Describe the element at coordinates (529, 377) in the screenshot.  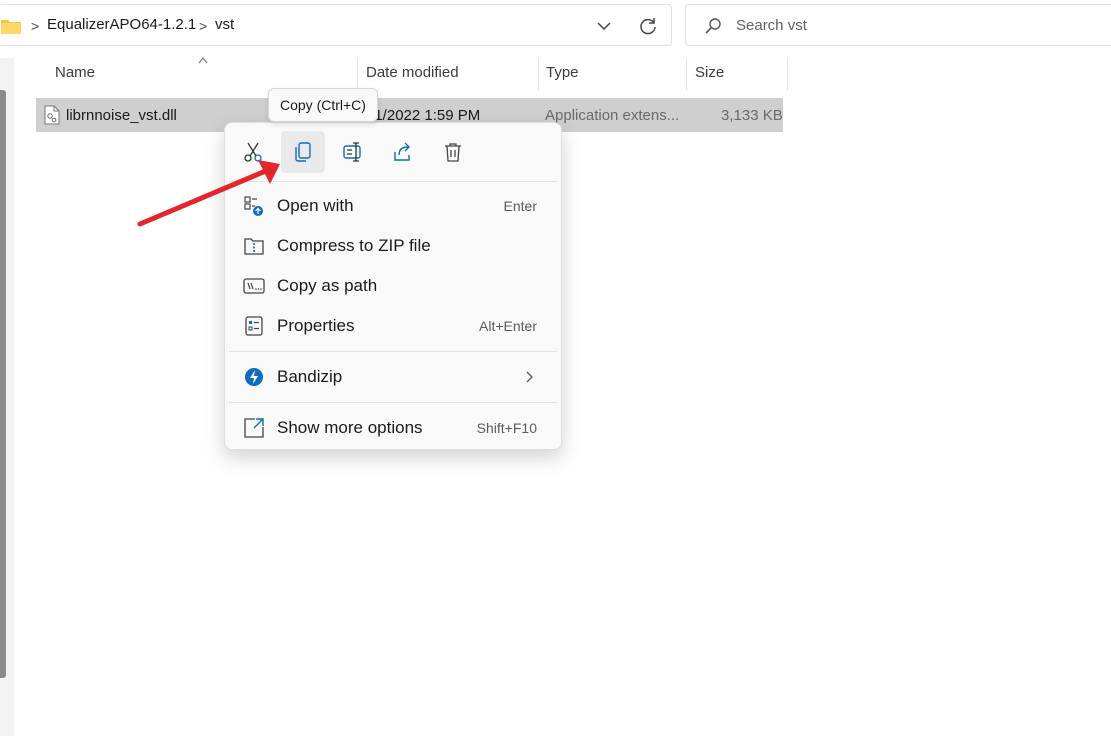
I see `chevron-right-icon` at that location.